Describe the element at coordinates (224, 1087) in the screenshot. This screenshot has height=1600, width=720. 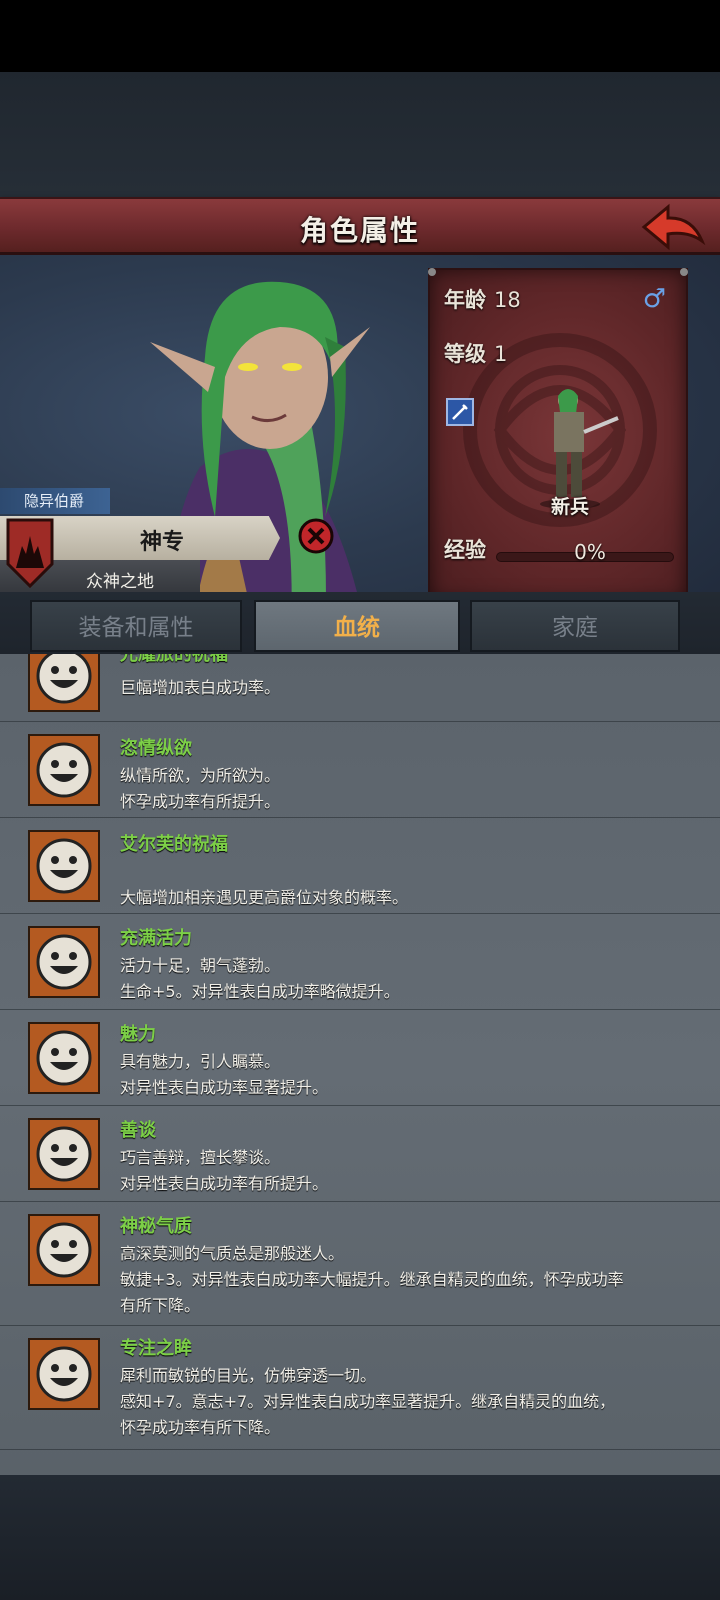
I see `trait-description: 对异性表白成功率显著提升。` at that location.